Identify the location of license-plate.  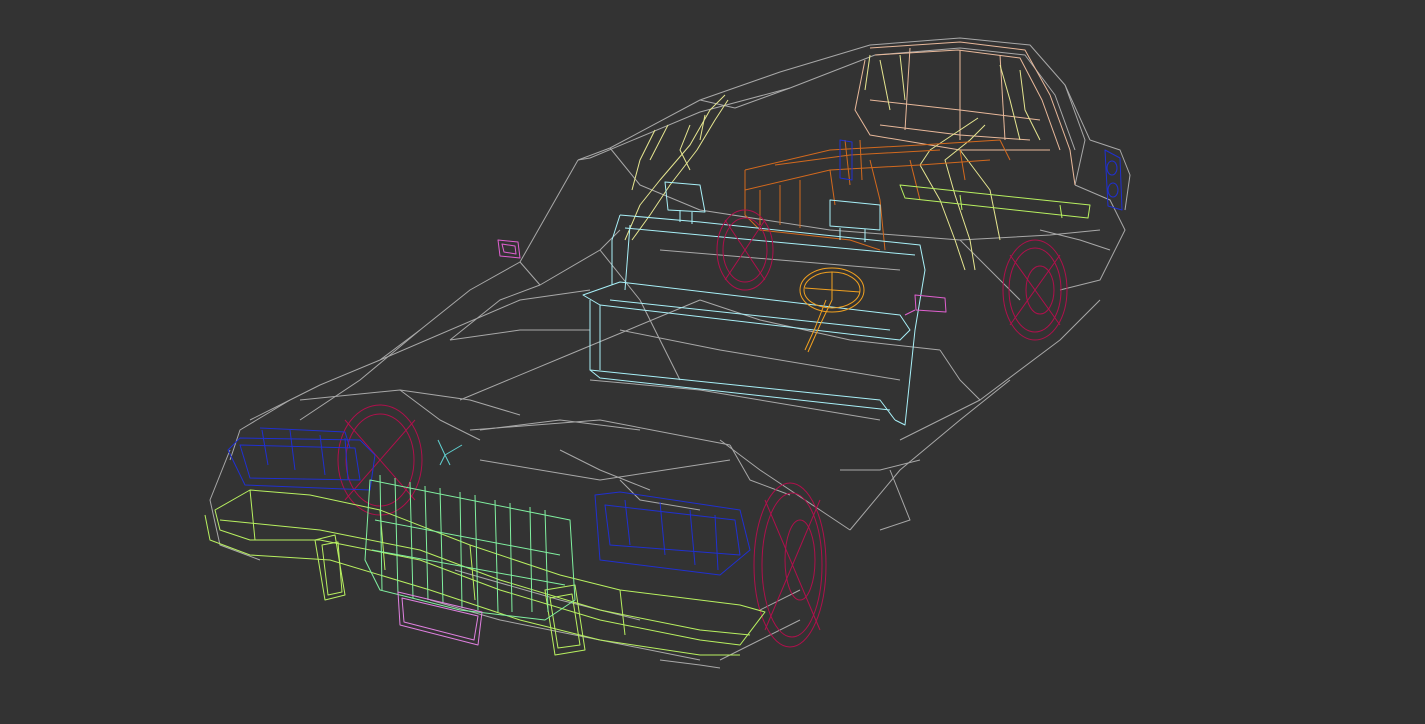
(440, 618).